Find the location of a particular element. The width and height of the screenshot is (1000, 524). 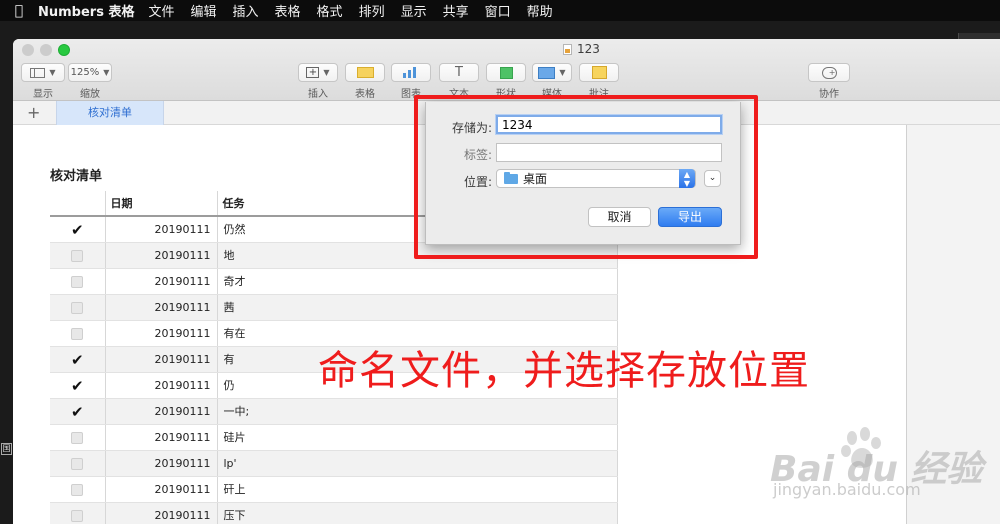

window-toolbar: 123 ▼ 显示 125%▼ 缩放 +▼ 插入 表格 图表 T 文本 形状 is located at coordinates (506, 70).